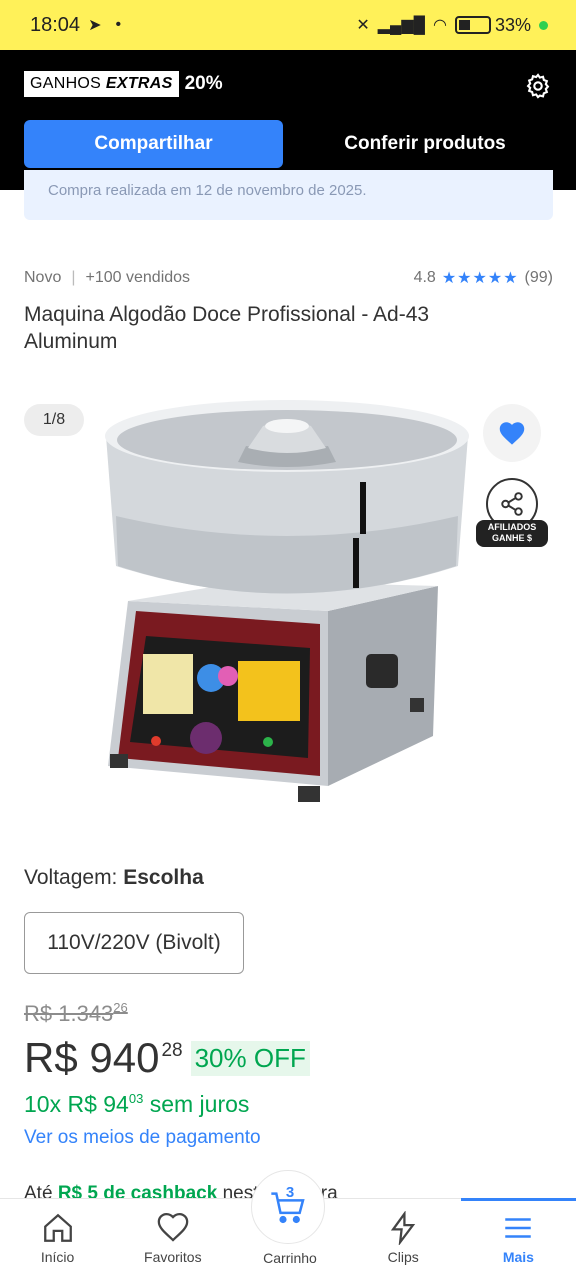  I want to click on cart-button, so click(288, 1207).